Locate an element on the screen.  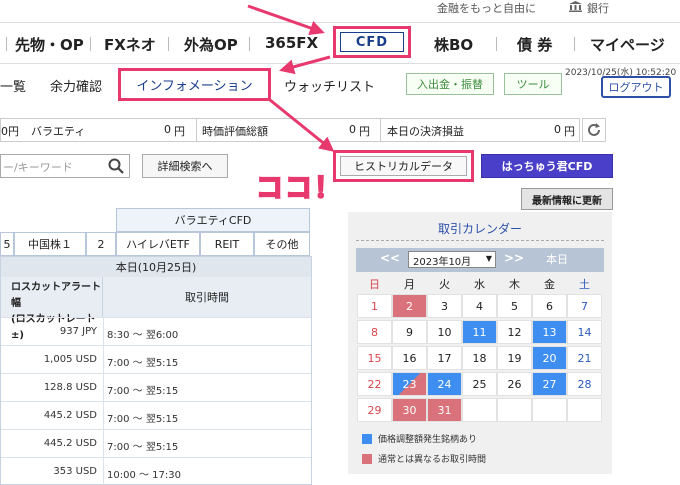
calendar-day: 3 is located at coordinates (444, 306).